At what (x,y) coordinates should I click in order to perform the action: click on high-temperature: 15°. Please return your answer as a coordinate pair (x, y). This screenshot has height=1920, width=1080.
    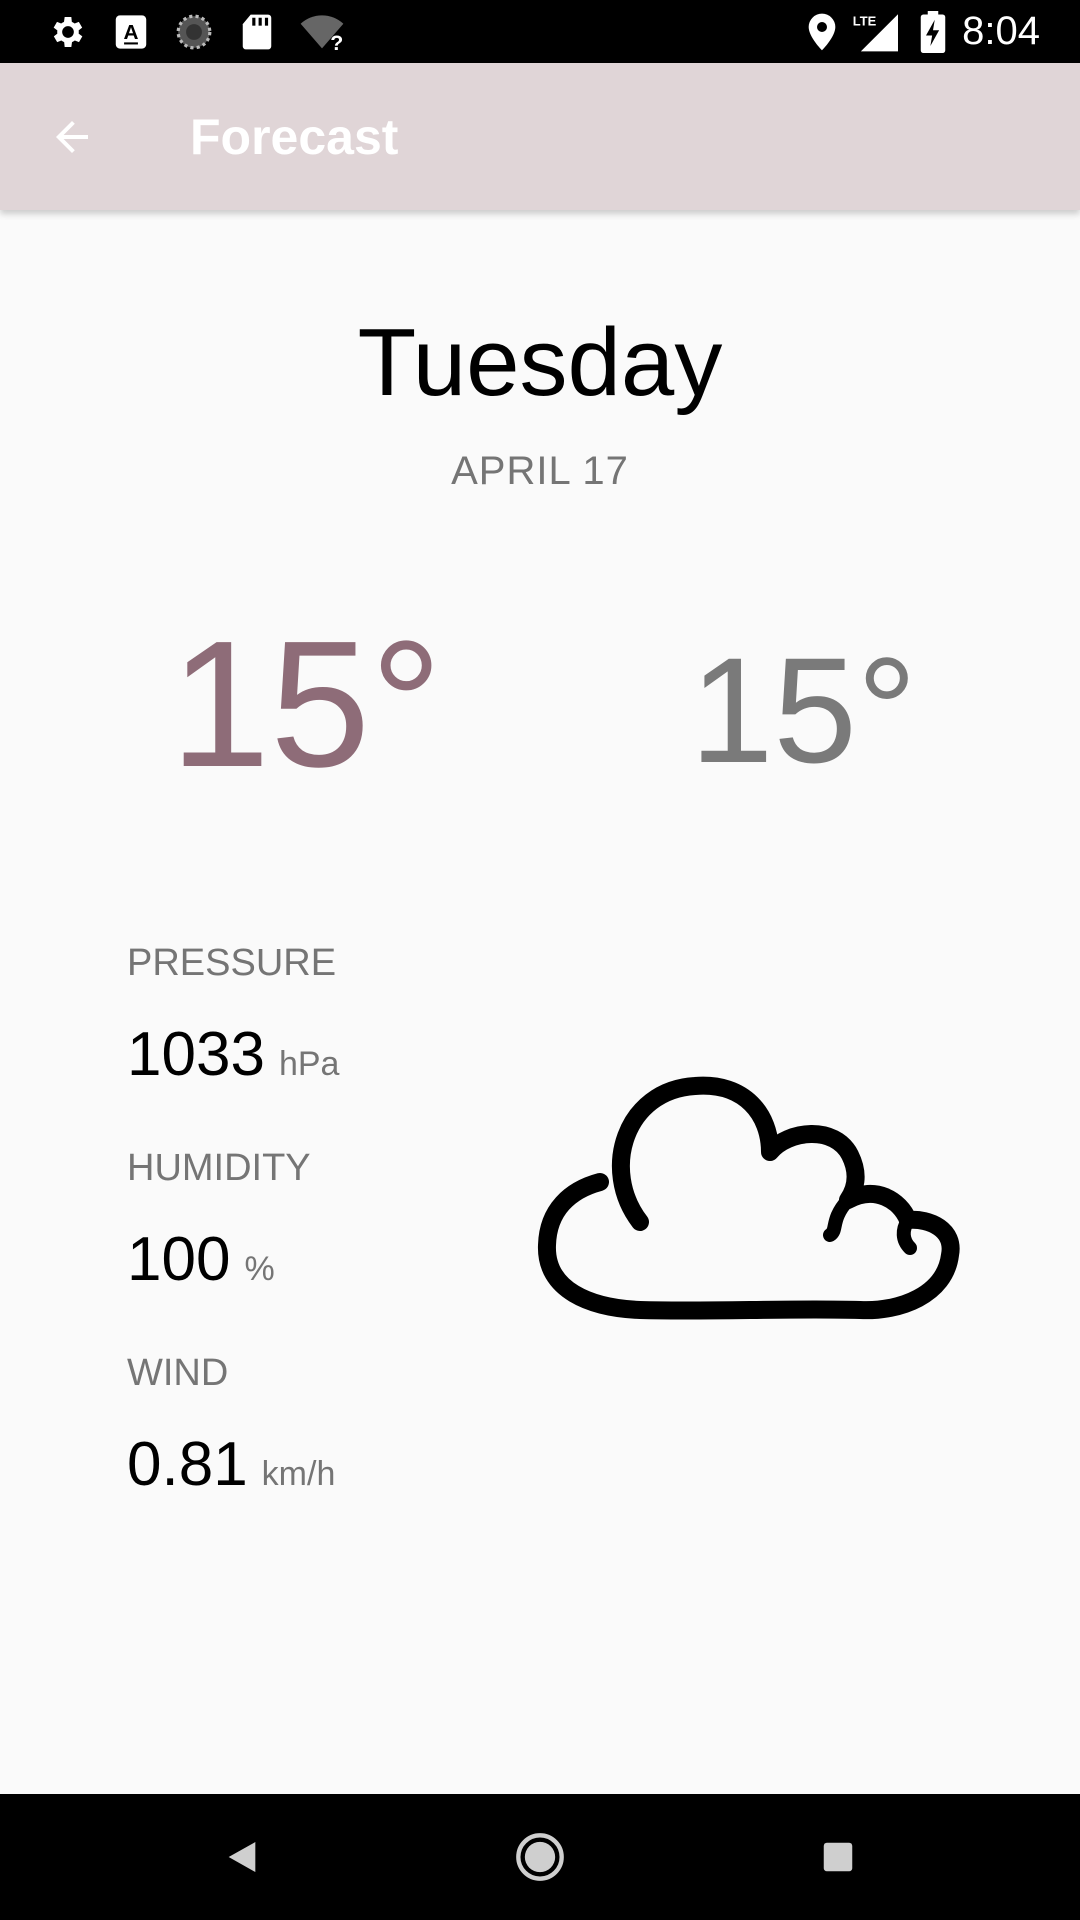
    Looking at the image, I should click on (306, 704).